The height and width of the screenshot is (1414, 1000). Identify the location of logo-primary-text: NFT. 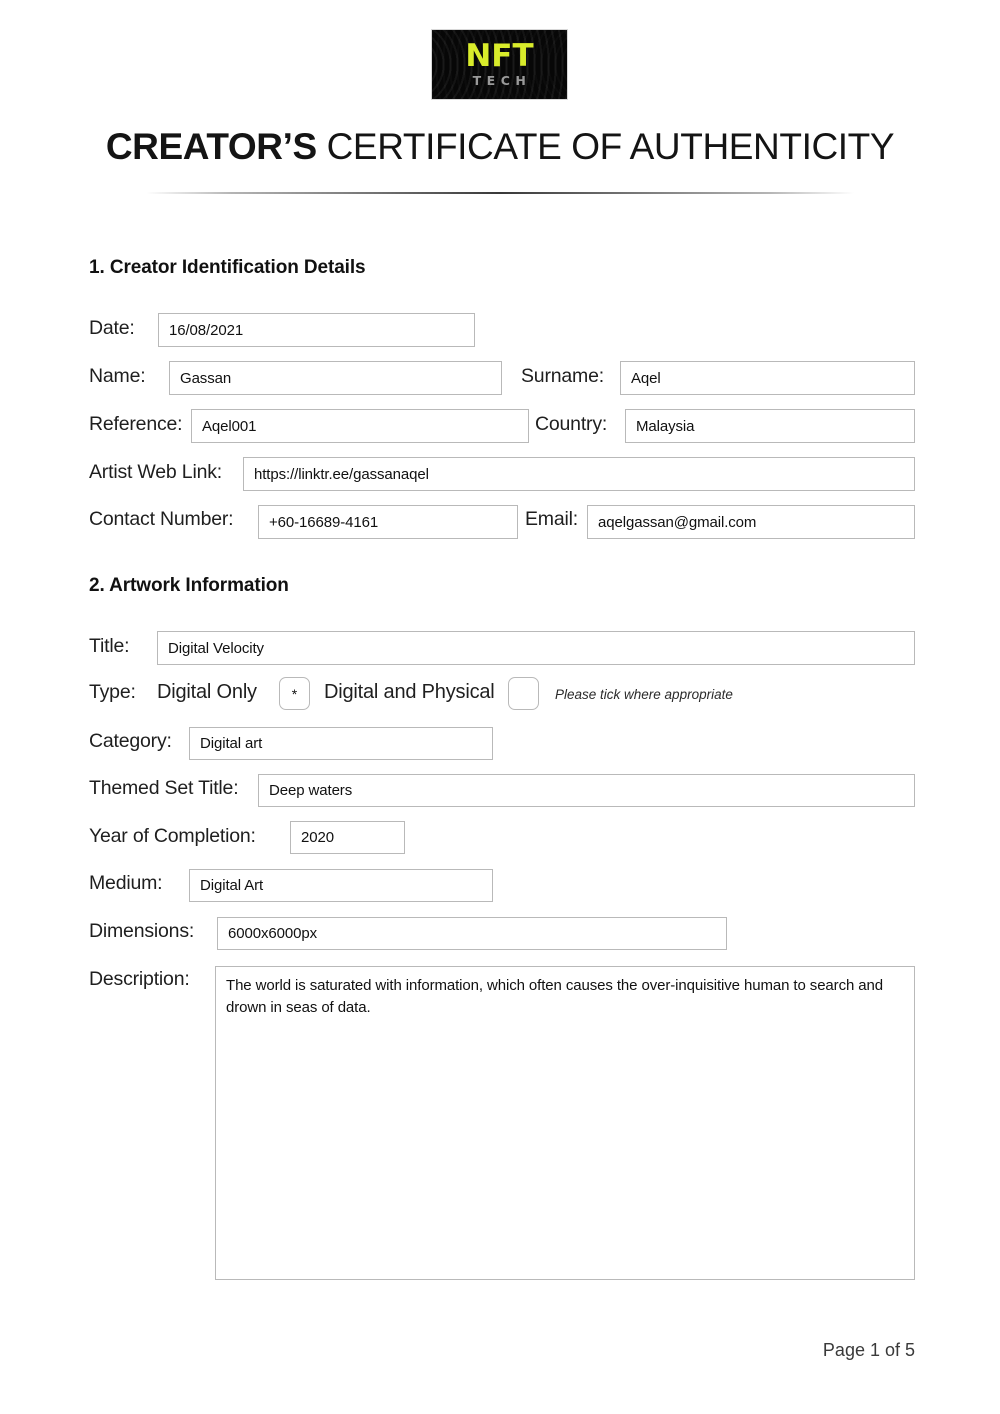
(499, 56).